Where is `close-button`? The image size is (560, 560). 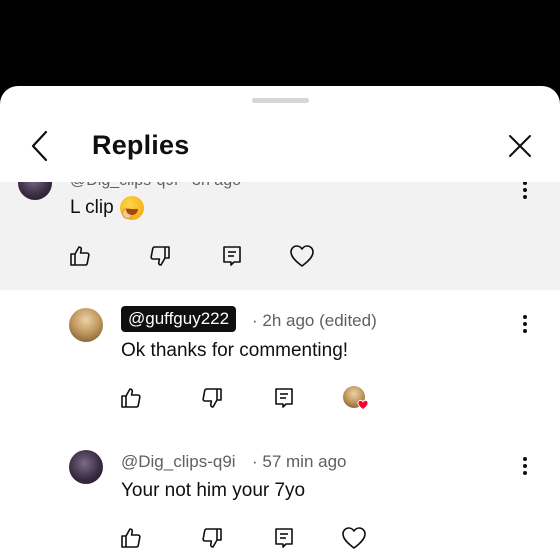 close-button is located at coordinates (520, 146).